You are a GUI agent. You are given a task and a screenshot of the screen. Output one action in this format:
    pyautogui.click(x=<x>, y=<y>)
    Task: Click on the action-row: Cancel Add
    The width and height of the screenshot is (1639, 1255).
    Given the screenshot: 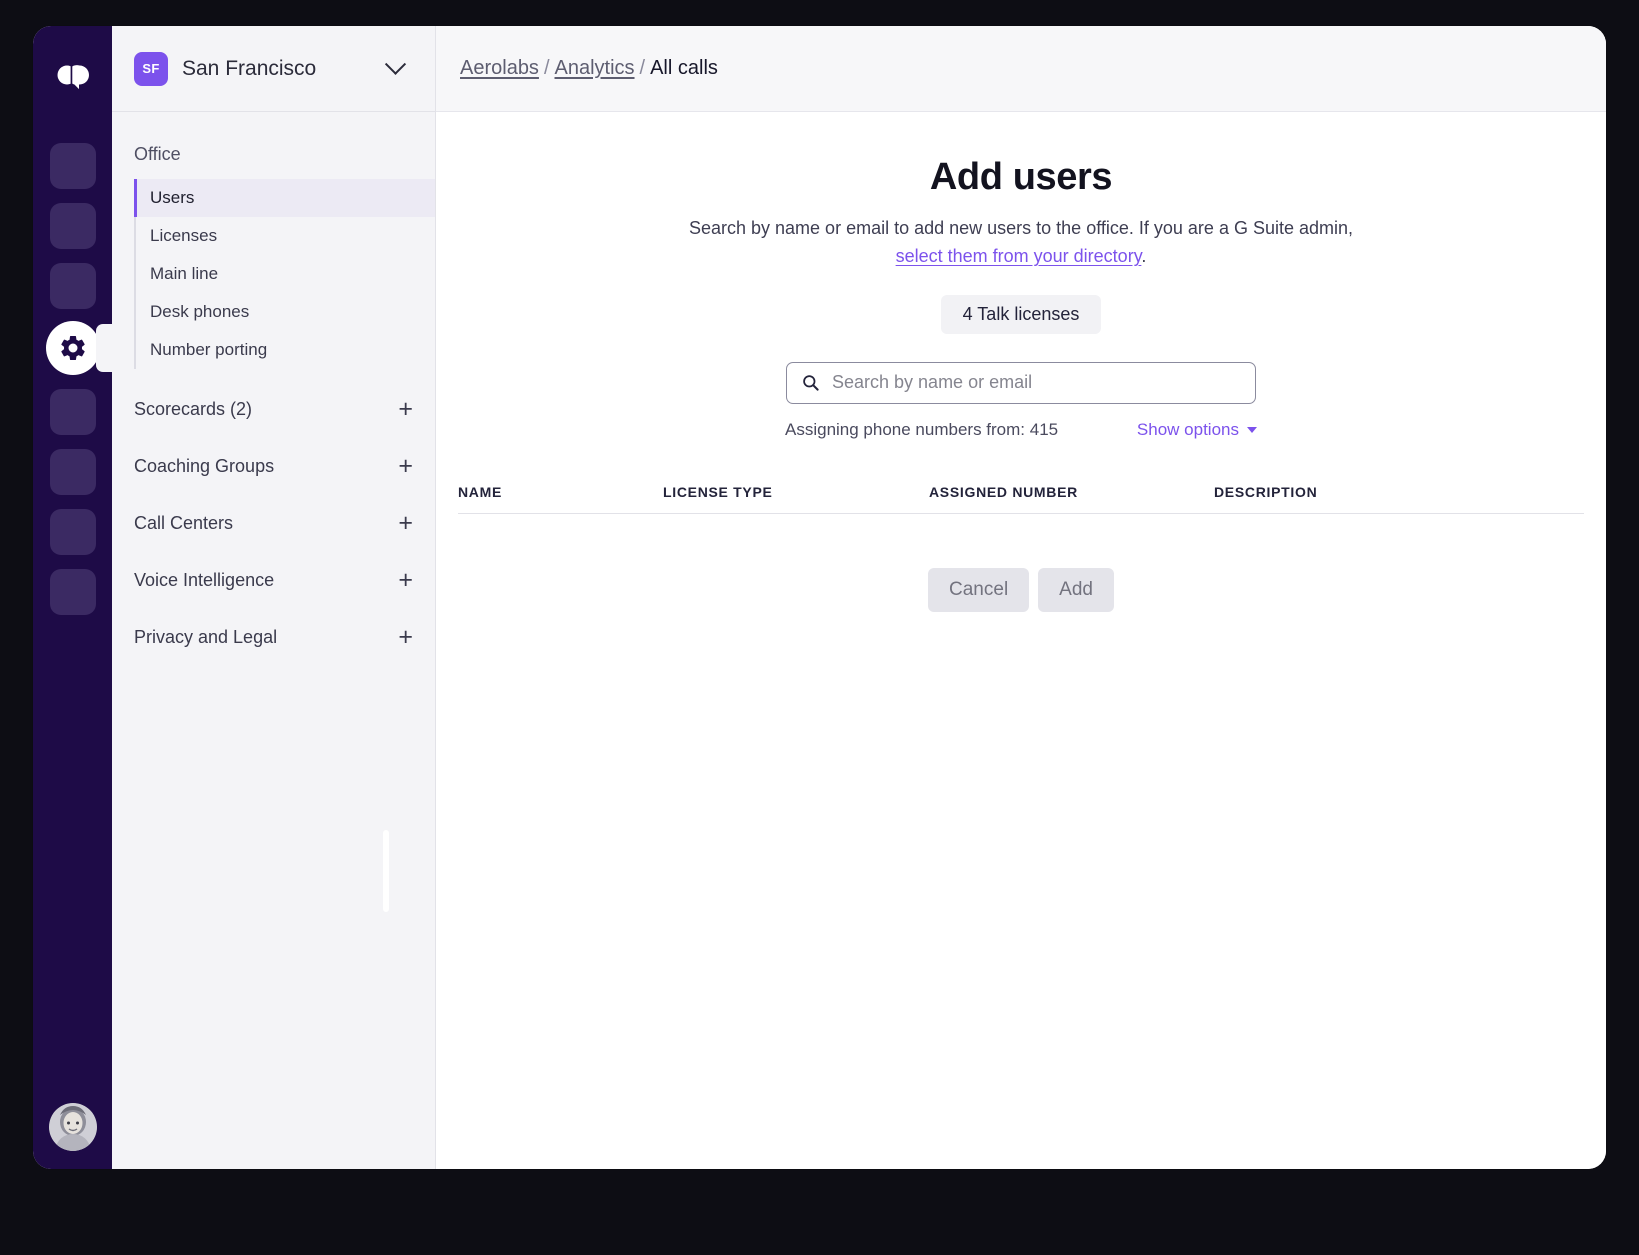 What is the action you would take?
    pyautogui.click(x=1021, y=589)
    